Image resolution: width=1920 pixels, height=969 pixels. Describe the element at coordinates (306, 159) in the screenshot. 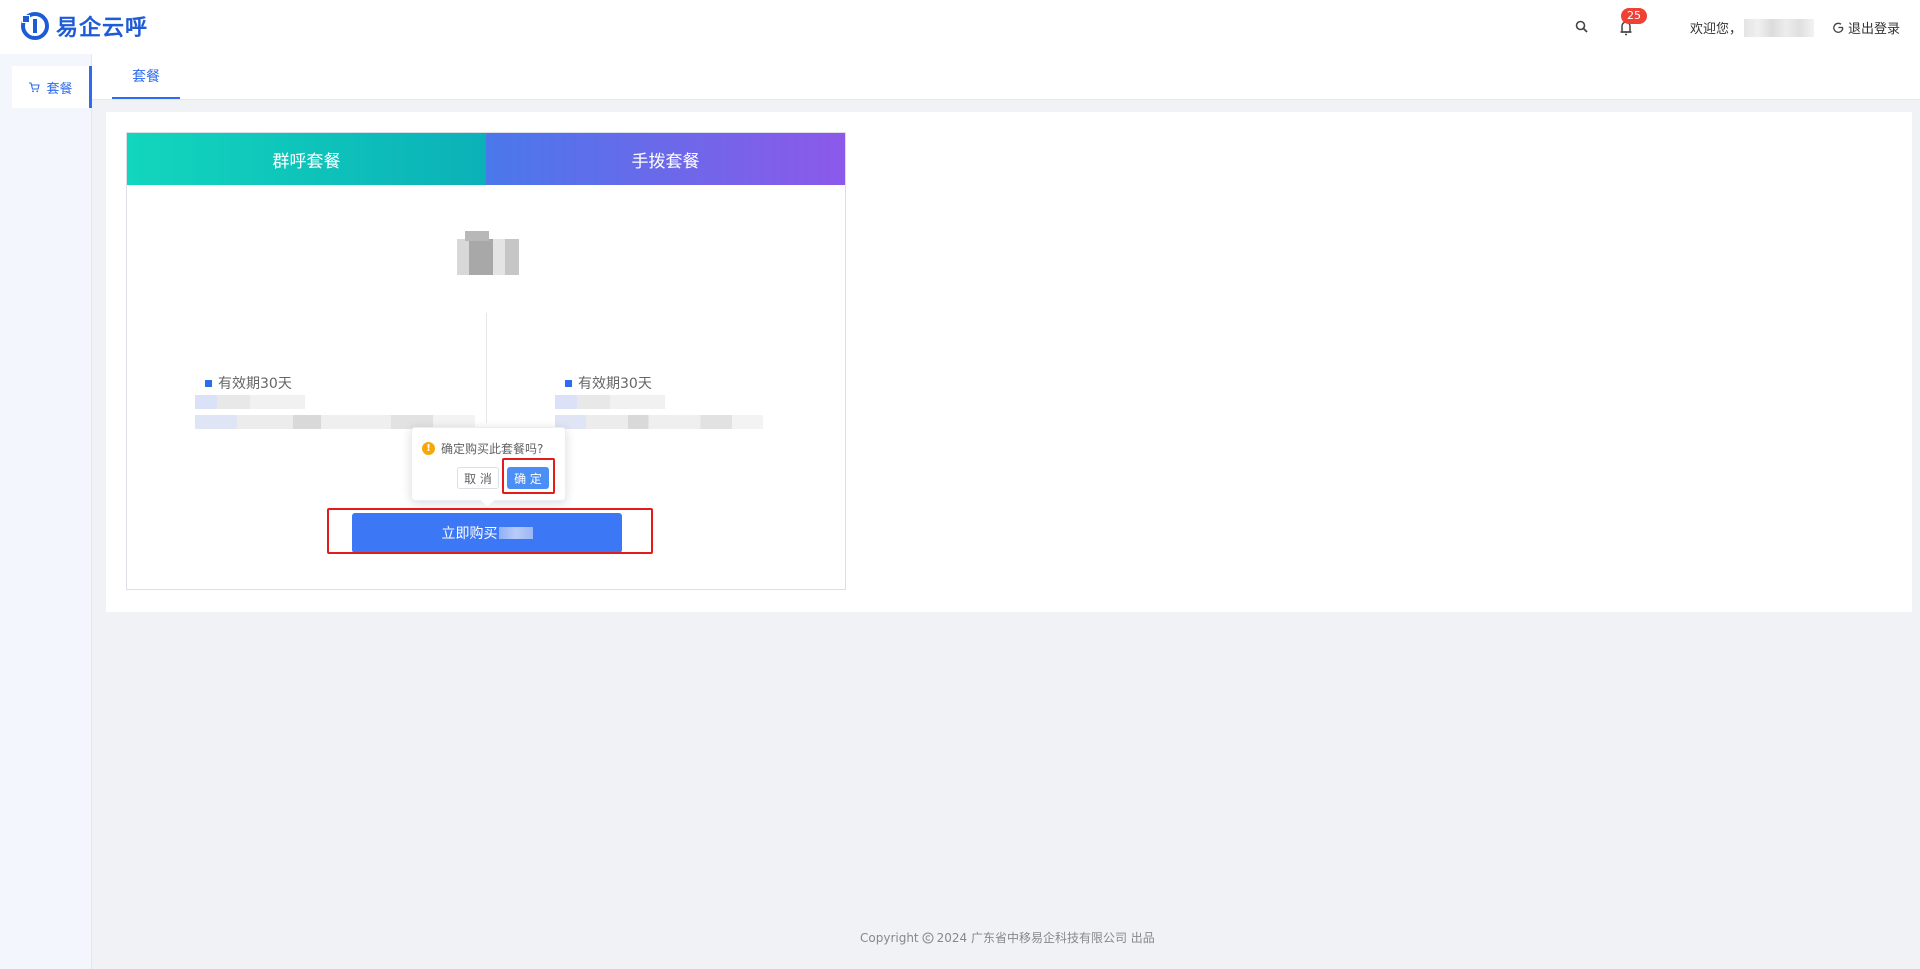

I see `tab-group-call-package: 群呼套餐` at that location.